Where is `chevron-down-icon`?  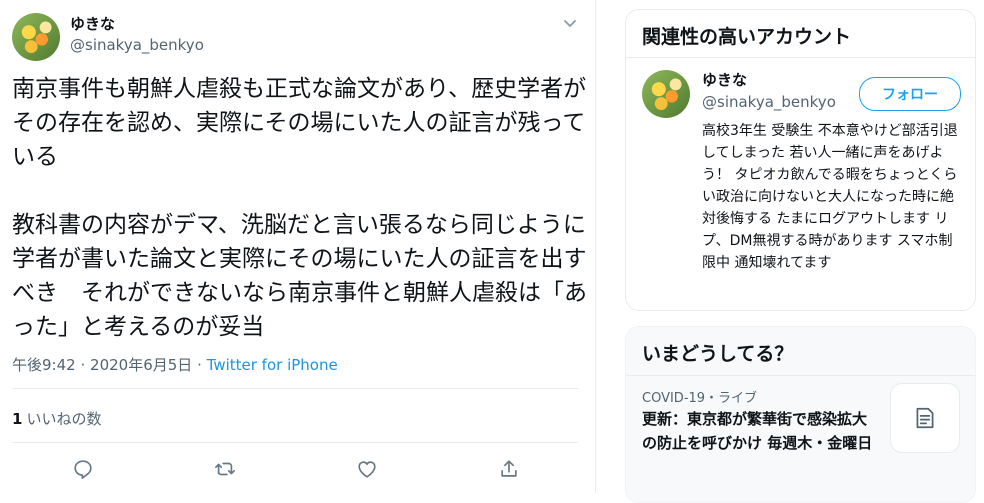
chevron-down-icon is located at coordinates (570, 25).